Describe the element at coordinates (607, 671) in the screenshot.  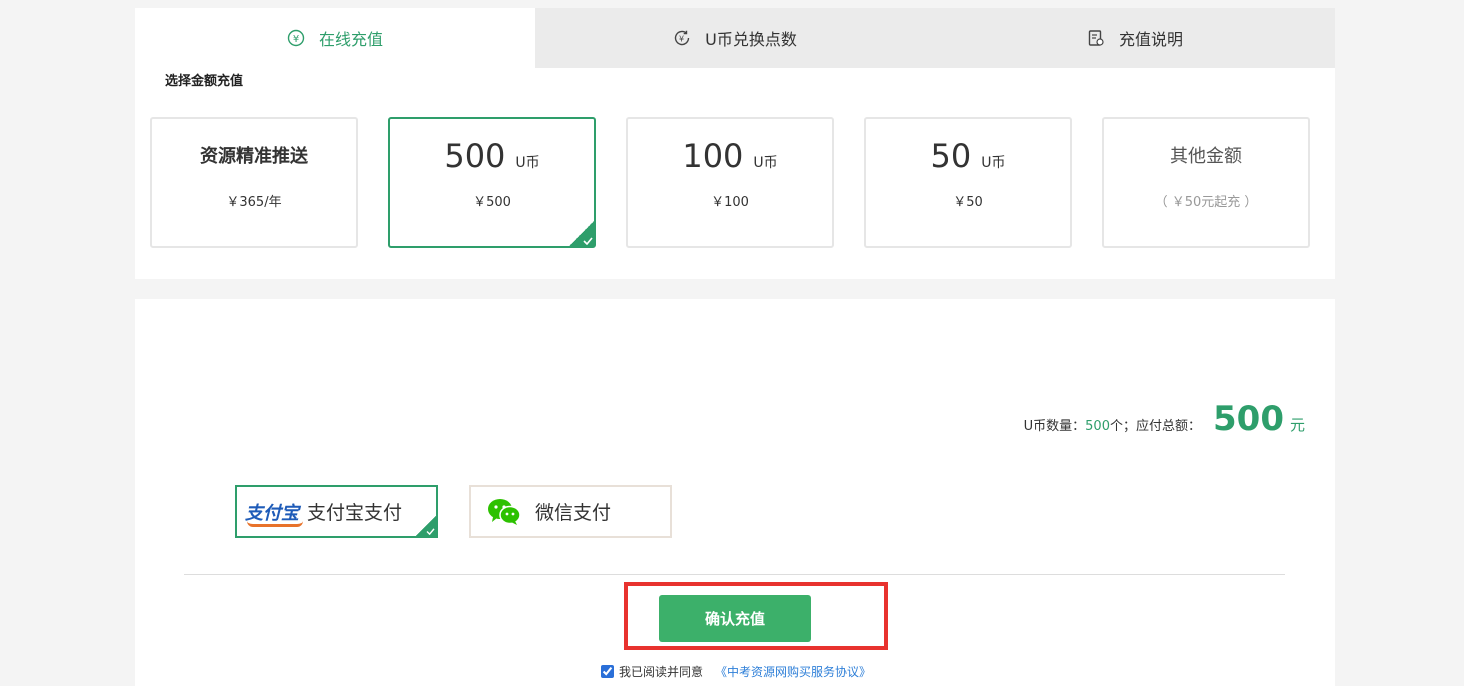
I see `agreement-checkbox` at that location.